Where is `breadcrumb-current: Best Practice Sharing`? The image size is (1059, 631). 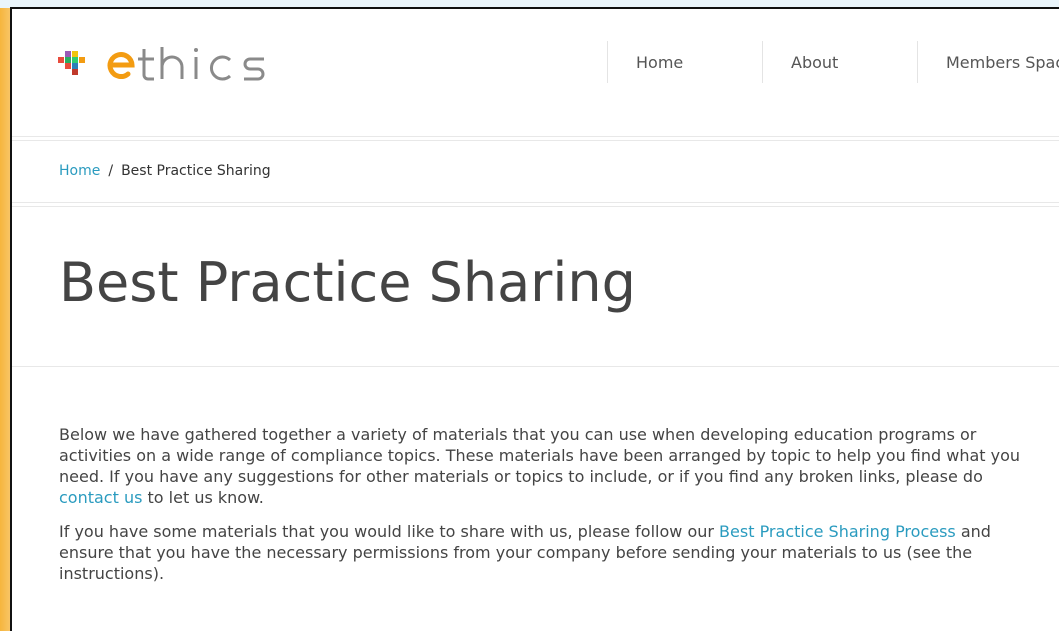 breadcrumb-current: Best Practice Sharing is located at coordinates (196, 171).